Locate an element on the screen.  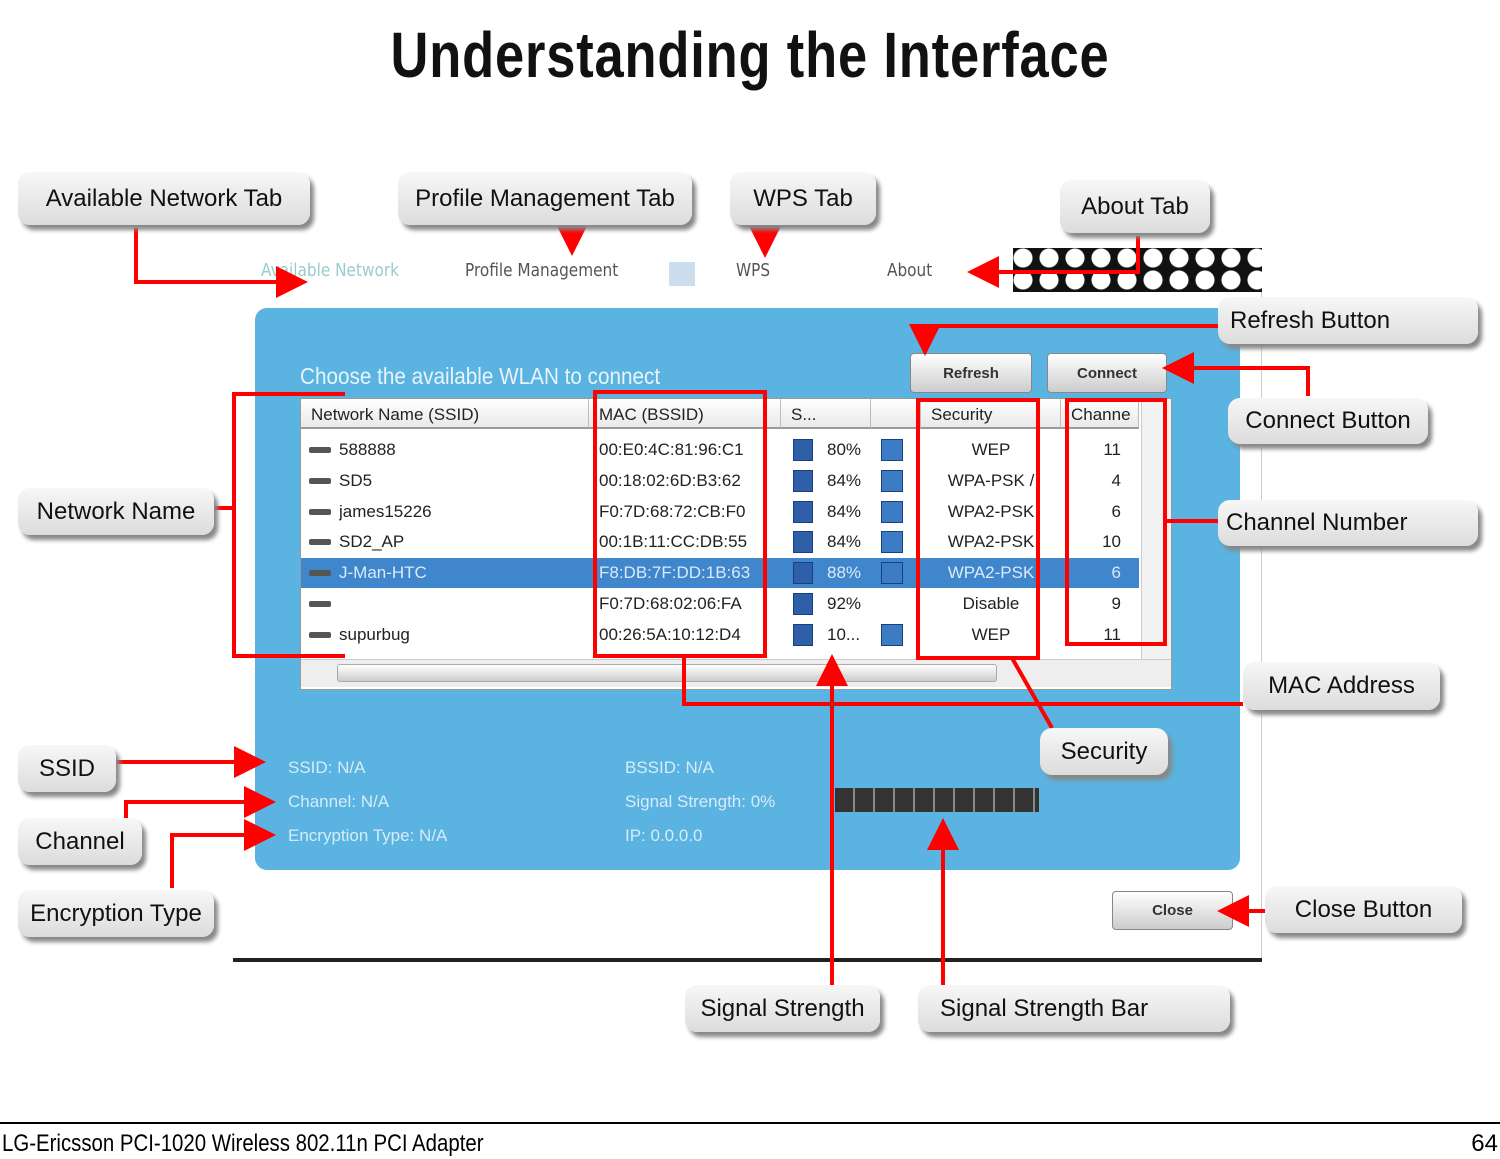
page-number: 64 is located at coordinates (1484, 1143).